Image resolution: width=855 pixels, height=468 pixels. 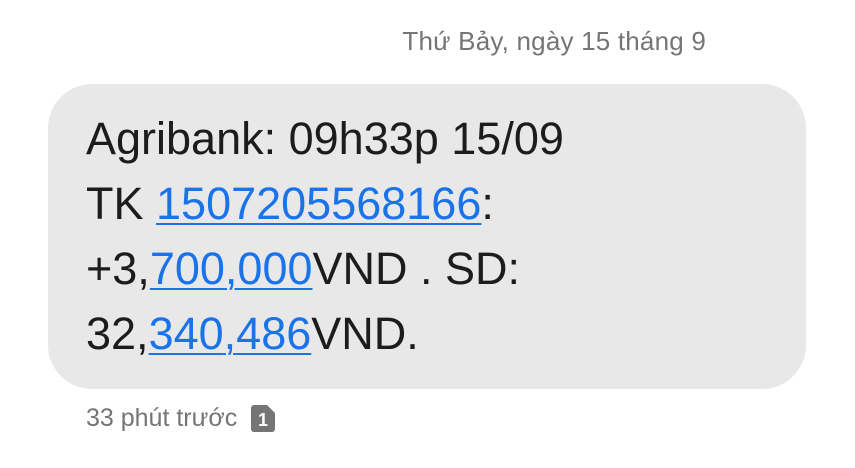 I want to click on message-text: TK, so click(x=121, y=203).